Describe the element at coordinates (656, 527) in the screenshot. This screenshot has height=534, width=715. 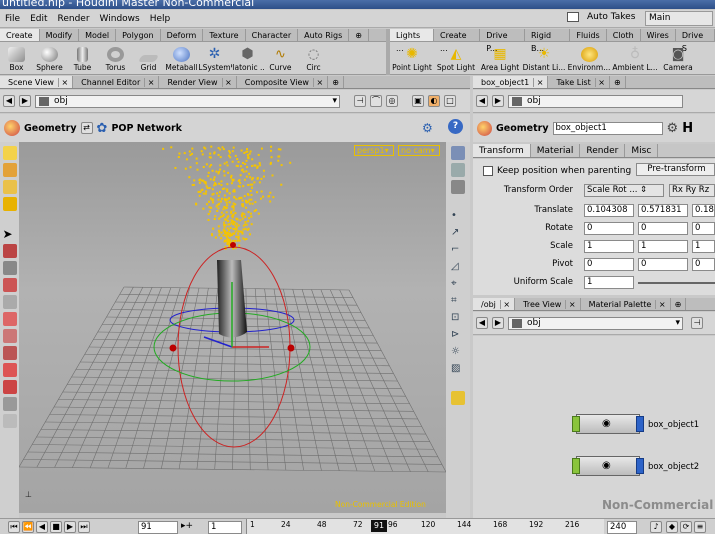
I see `audio-icon: ♪` at that location.